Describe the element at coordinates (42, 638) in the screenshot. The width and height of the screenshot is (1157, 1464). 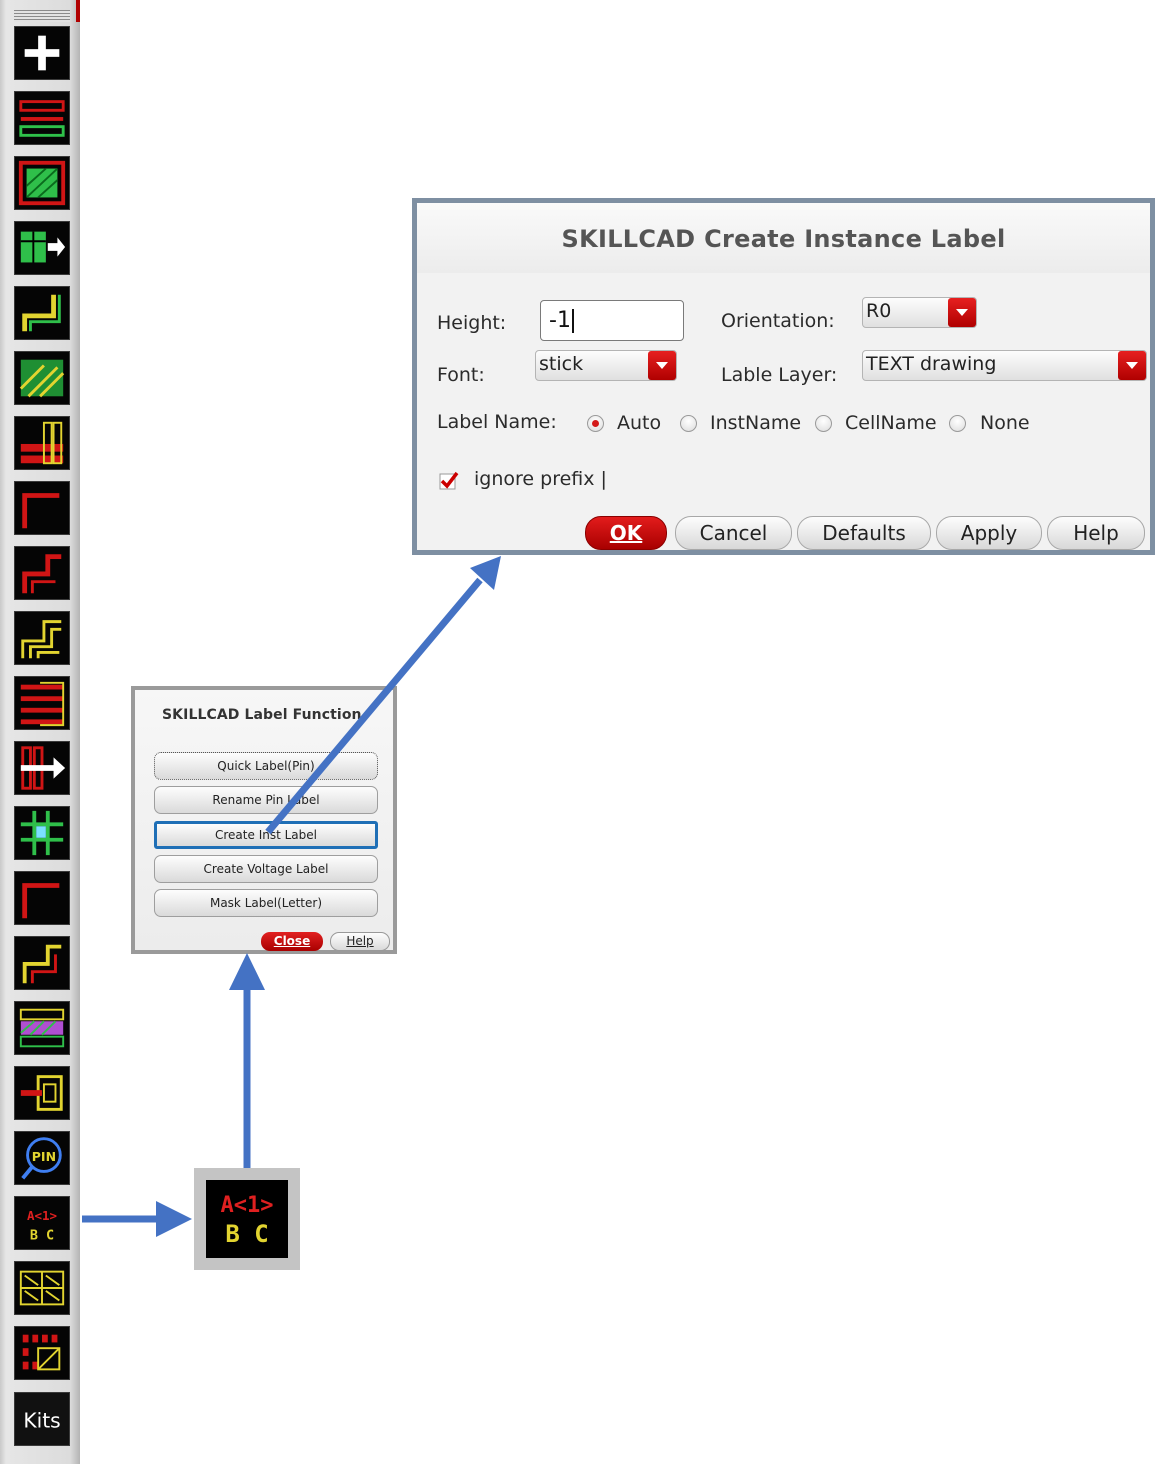
I see `triple-step-icon` at that location.